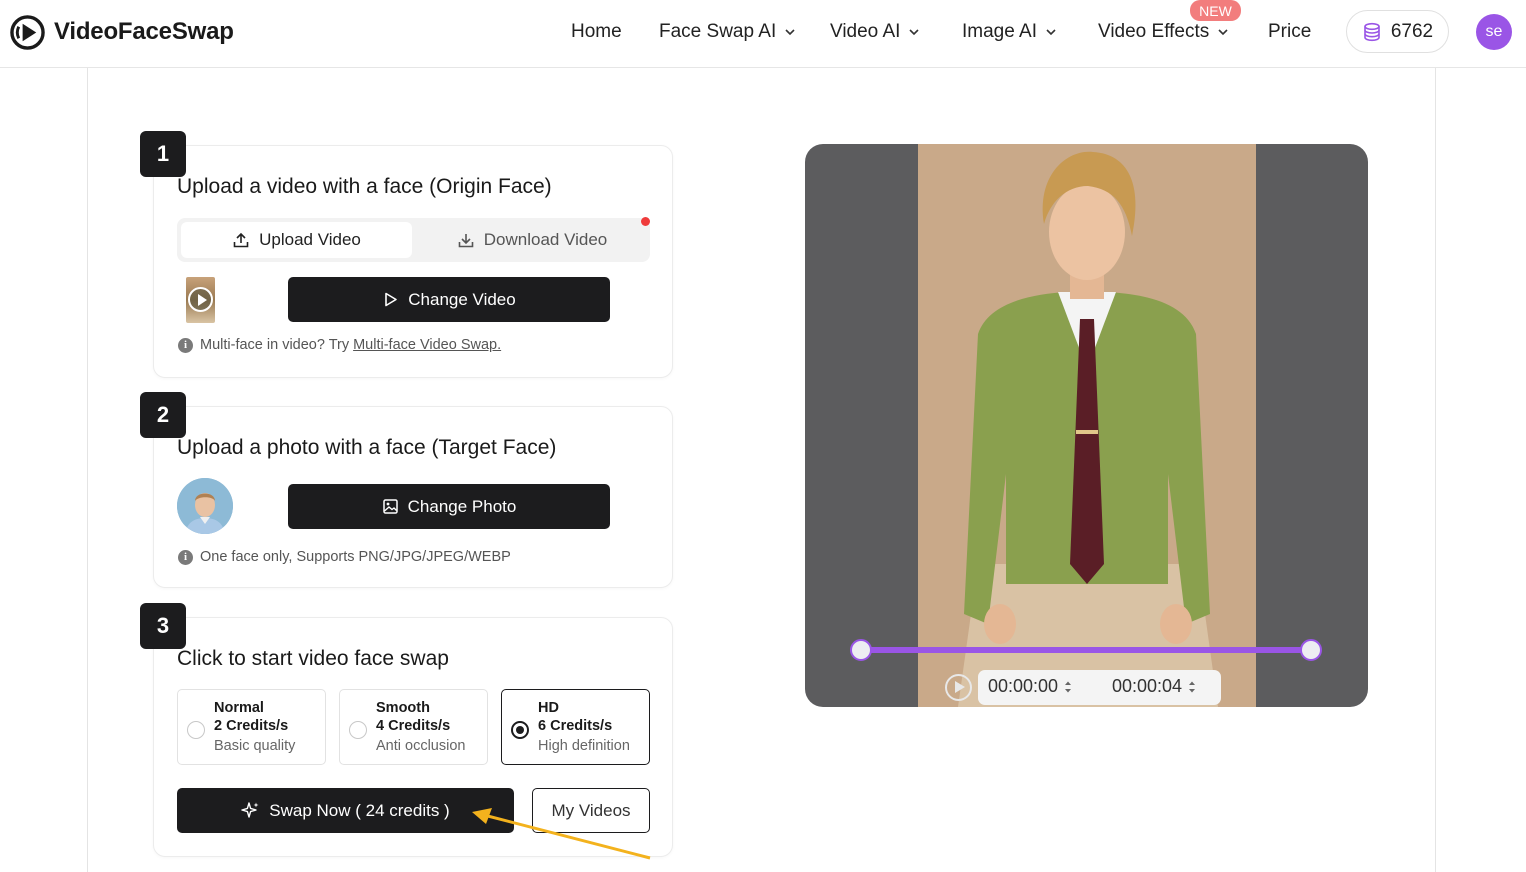  I want to click on credits-count: 6762, so click(1412, 31).